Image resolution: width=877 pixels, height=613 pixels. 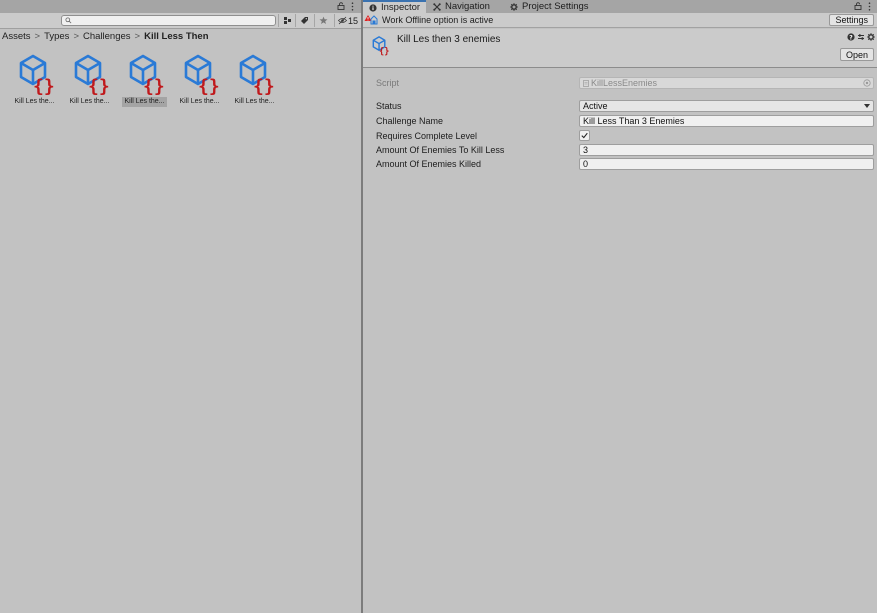 I want to click on tab-label: Navigation, so click(x=467, y=6).